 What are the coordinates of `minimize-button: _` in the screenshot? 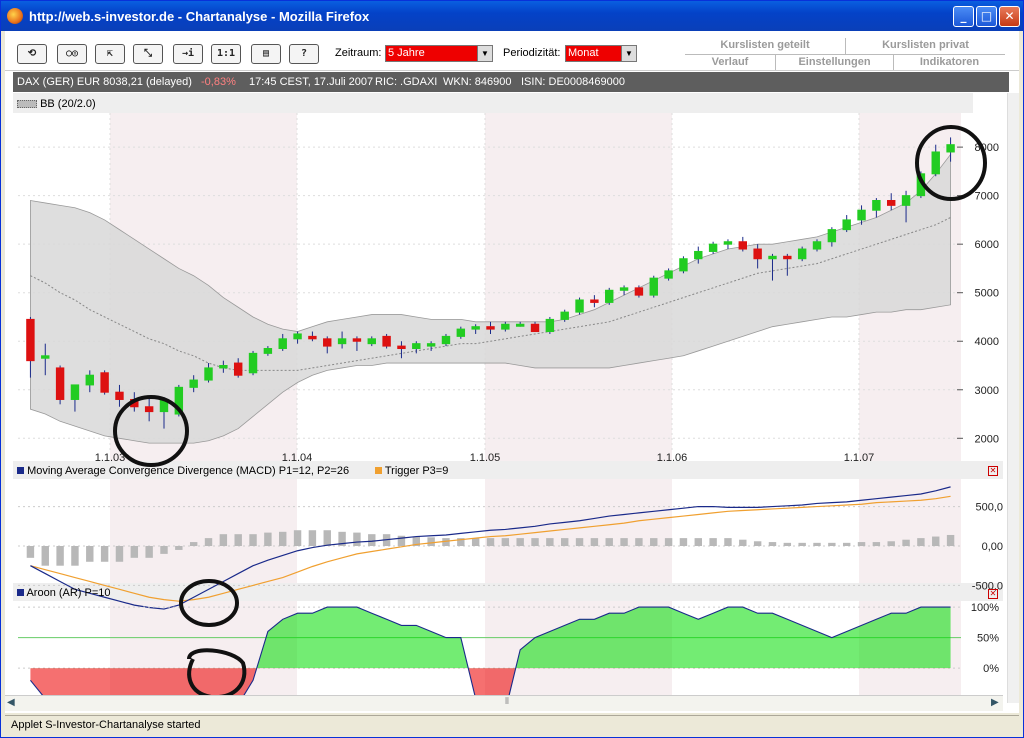 It's located at (963, 16).